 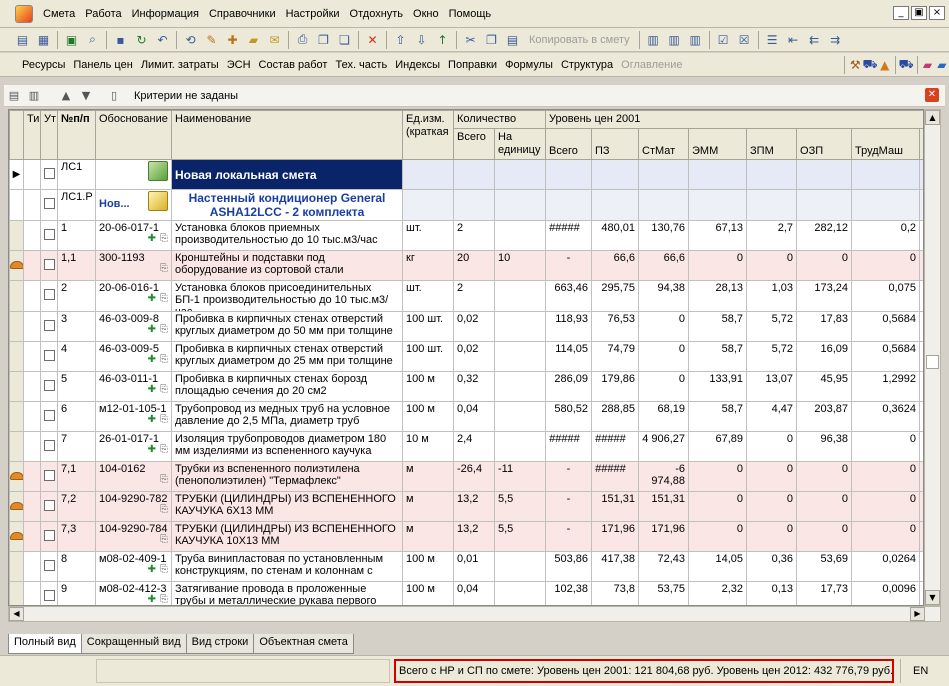 I want to click on basis-cell: 46-03-011-1 ✚ ⎘, so click(x=133, y=386).